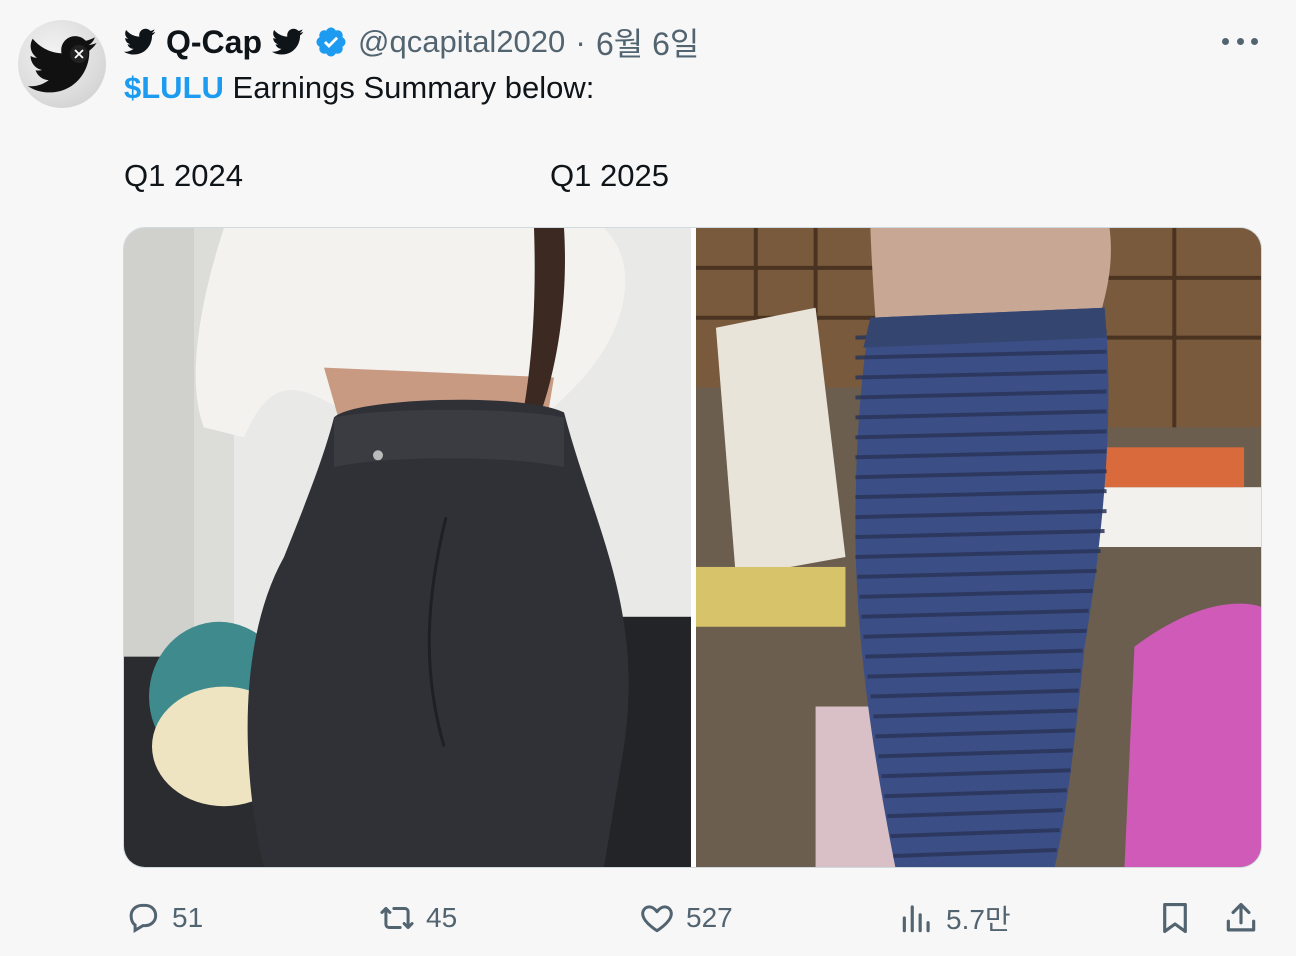  What do you see at coordinates (647, 42) in the screenshot?
I see `tweet-date: 6월 6일` at bounding box center [647, 42].